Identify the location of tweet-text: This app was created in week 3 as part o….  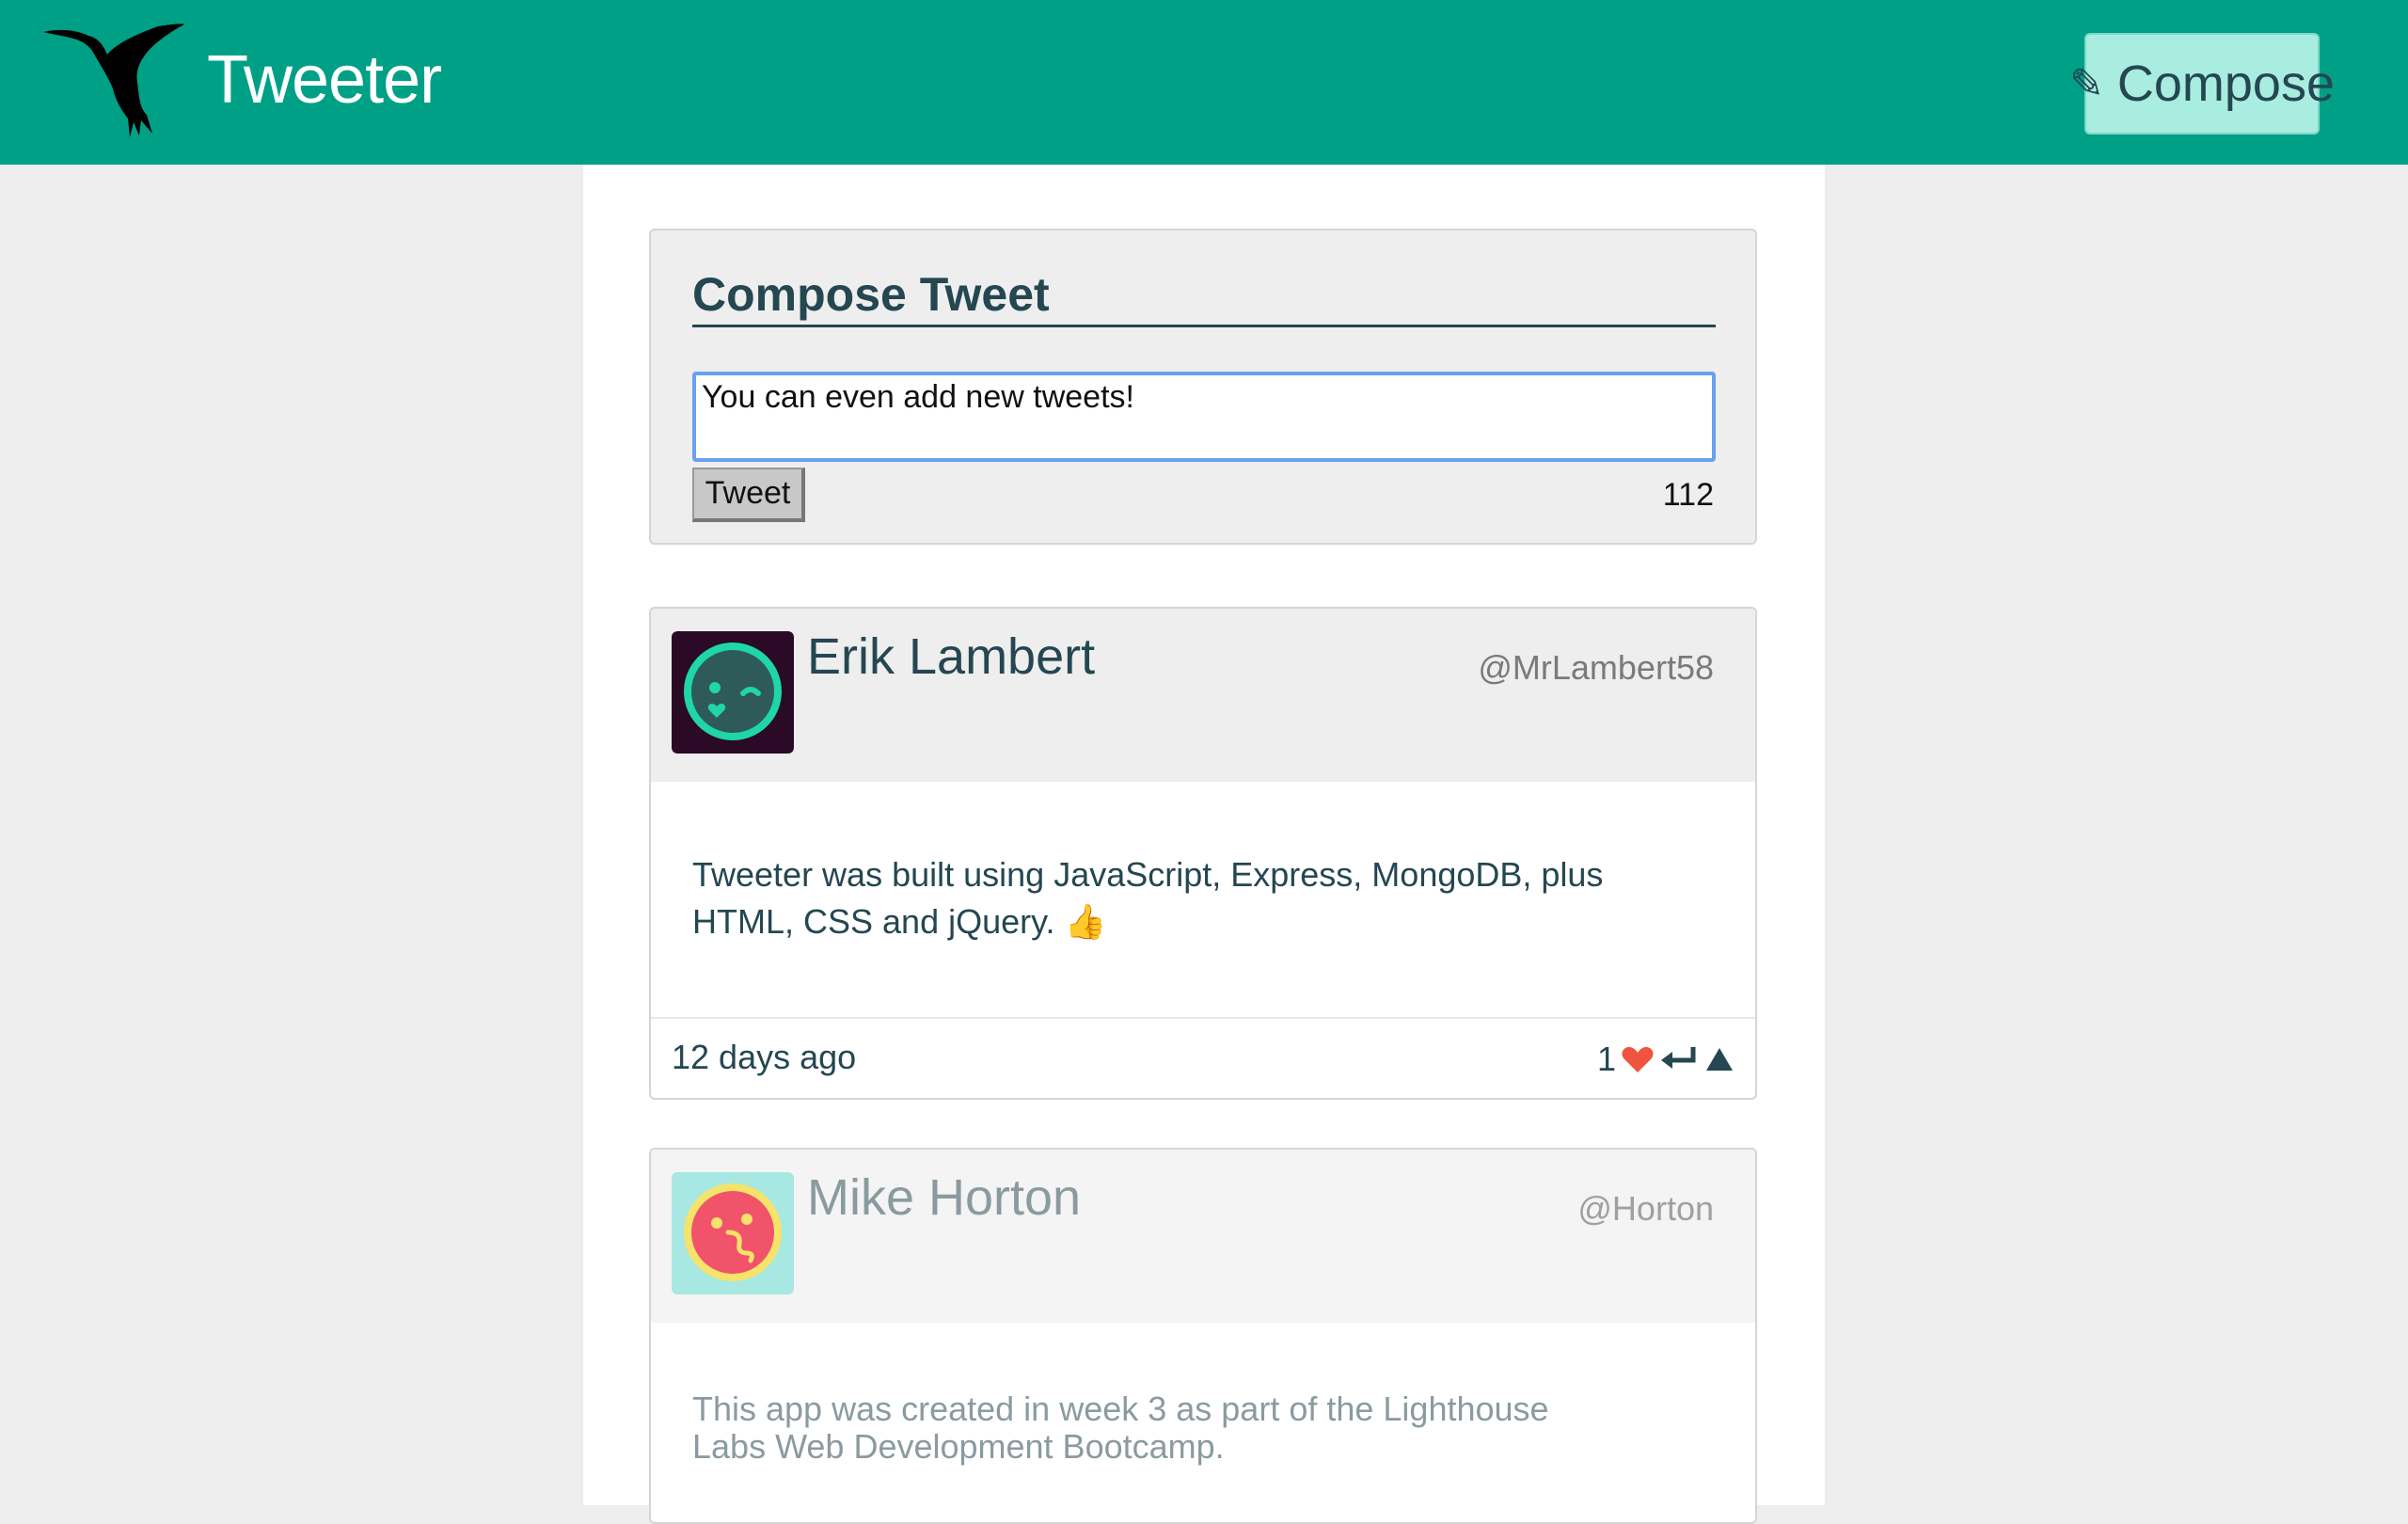
(1121, 1428).